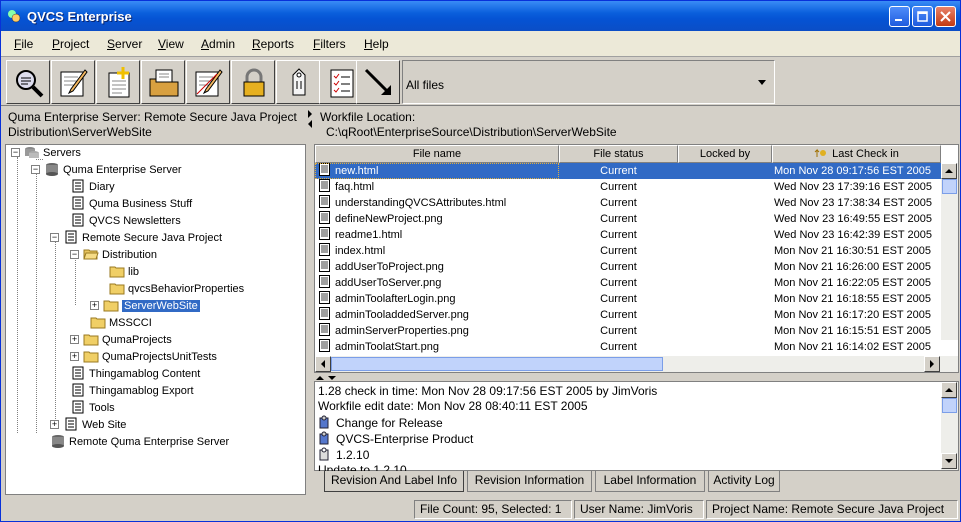 The height and width of the screenshot is (522, 961). What do you see at coordinates (163, 82) in the screenshot?
I see `get-files-button` at bounding box center [163, 82].